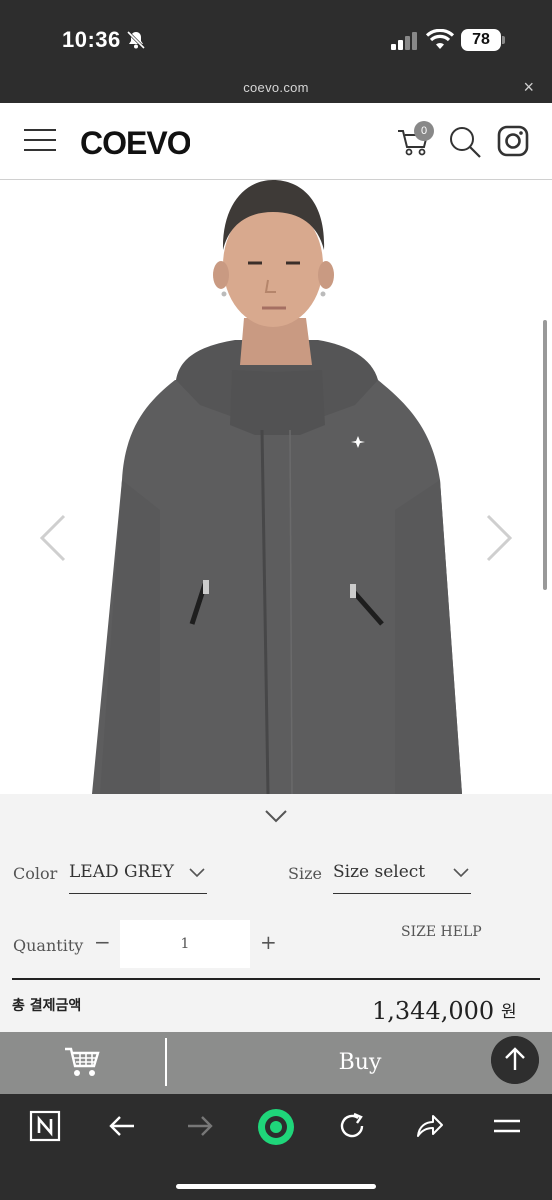 The height and width of the screenshot is (1200, 552). I want to click on forward-icon, so click(200, 1126).